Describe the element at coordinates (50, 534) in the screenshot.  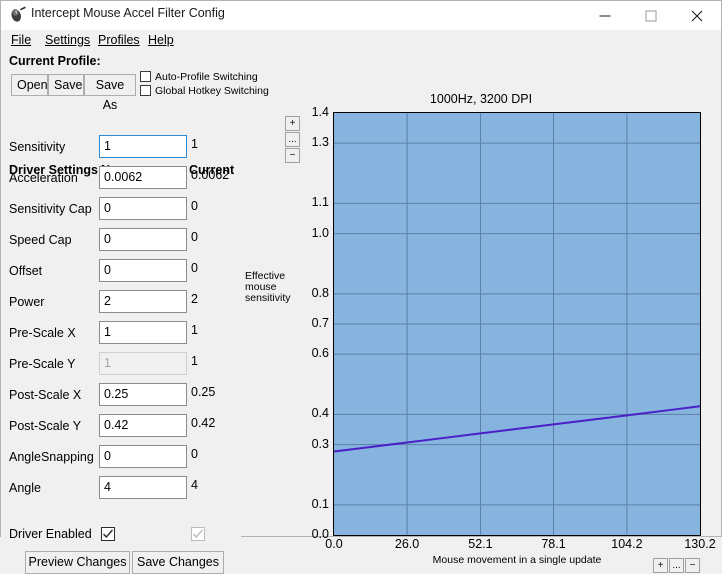
I see `driver-enabled-label: Driver Enabled` at that location.